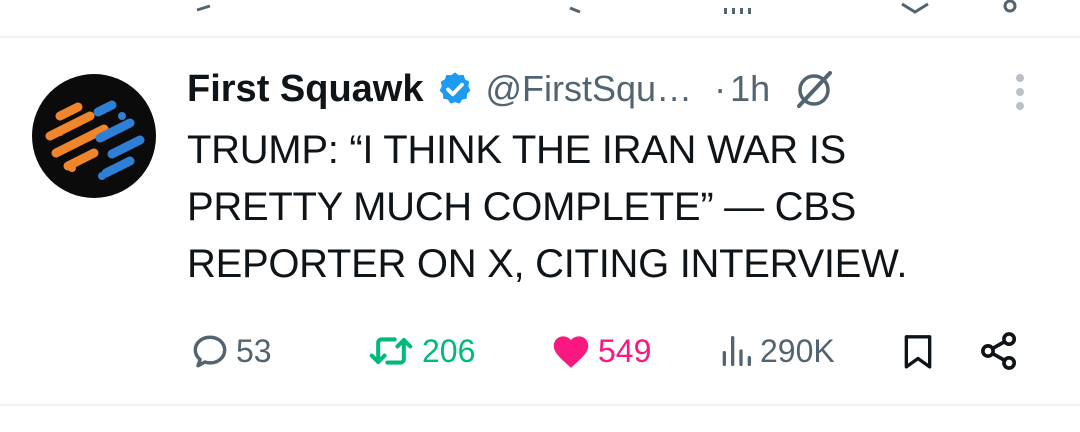  I want to click on bookmark-icon, so click(918, 352).